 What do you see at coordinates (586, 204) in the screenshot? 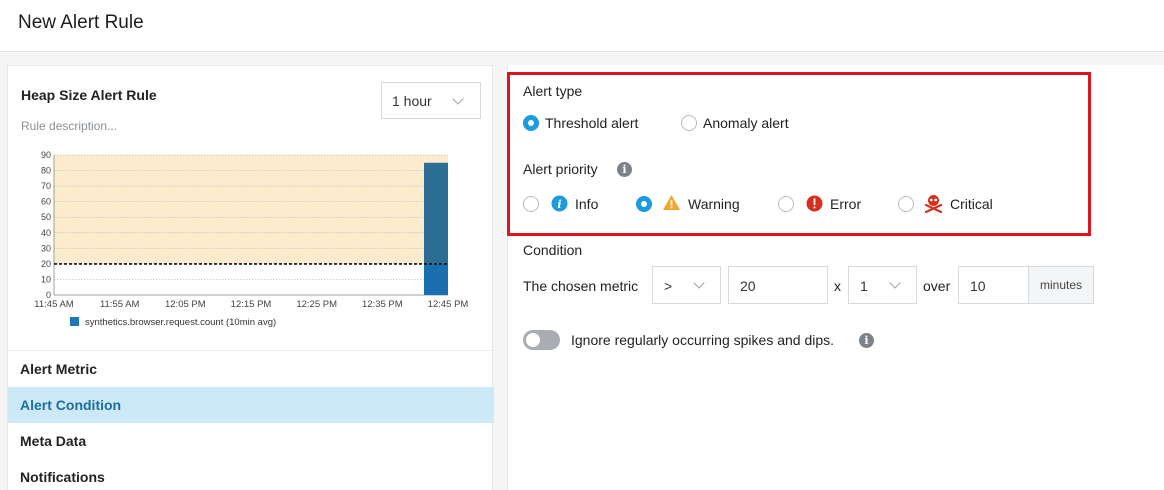
I see `priority-info-label: Info` at bounding box center [586, 204].